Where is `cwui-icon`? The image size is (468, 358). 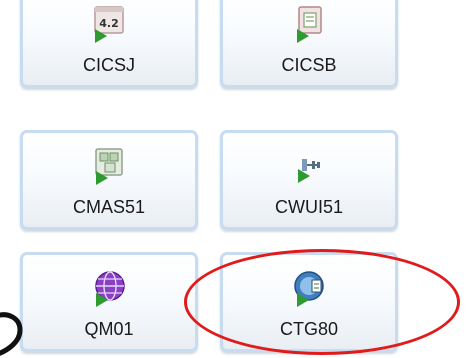
cwui-icon is located at coordinates (309, 171).